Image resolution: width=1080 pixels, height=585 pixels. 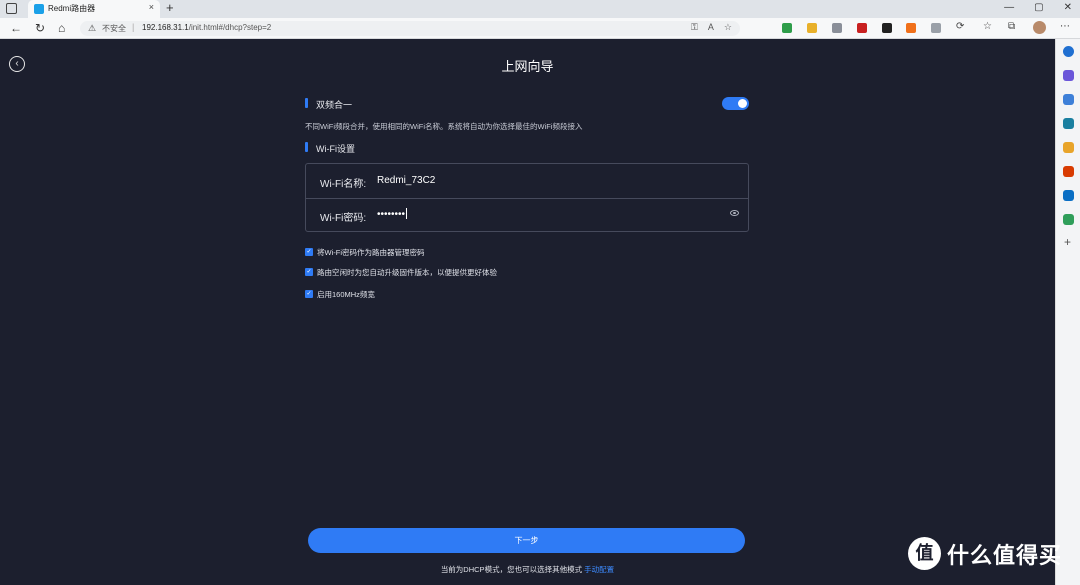 What do you see at coordinates (371, 252) in the screenshot?
I see `checkbox-label: 将Wi-Fi密码作为路由器管理密码` at bounding box center [371, 252].